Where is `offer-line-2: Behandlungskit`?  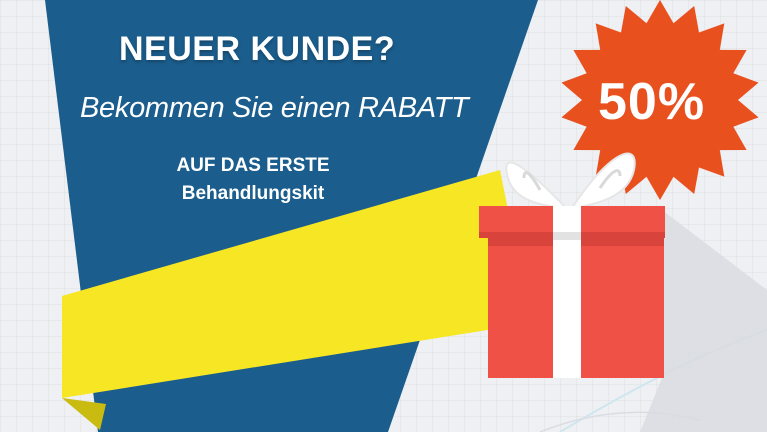
offer-line-2: Behandlungskit is located at coordinates (253, 193).